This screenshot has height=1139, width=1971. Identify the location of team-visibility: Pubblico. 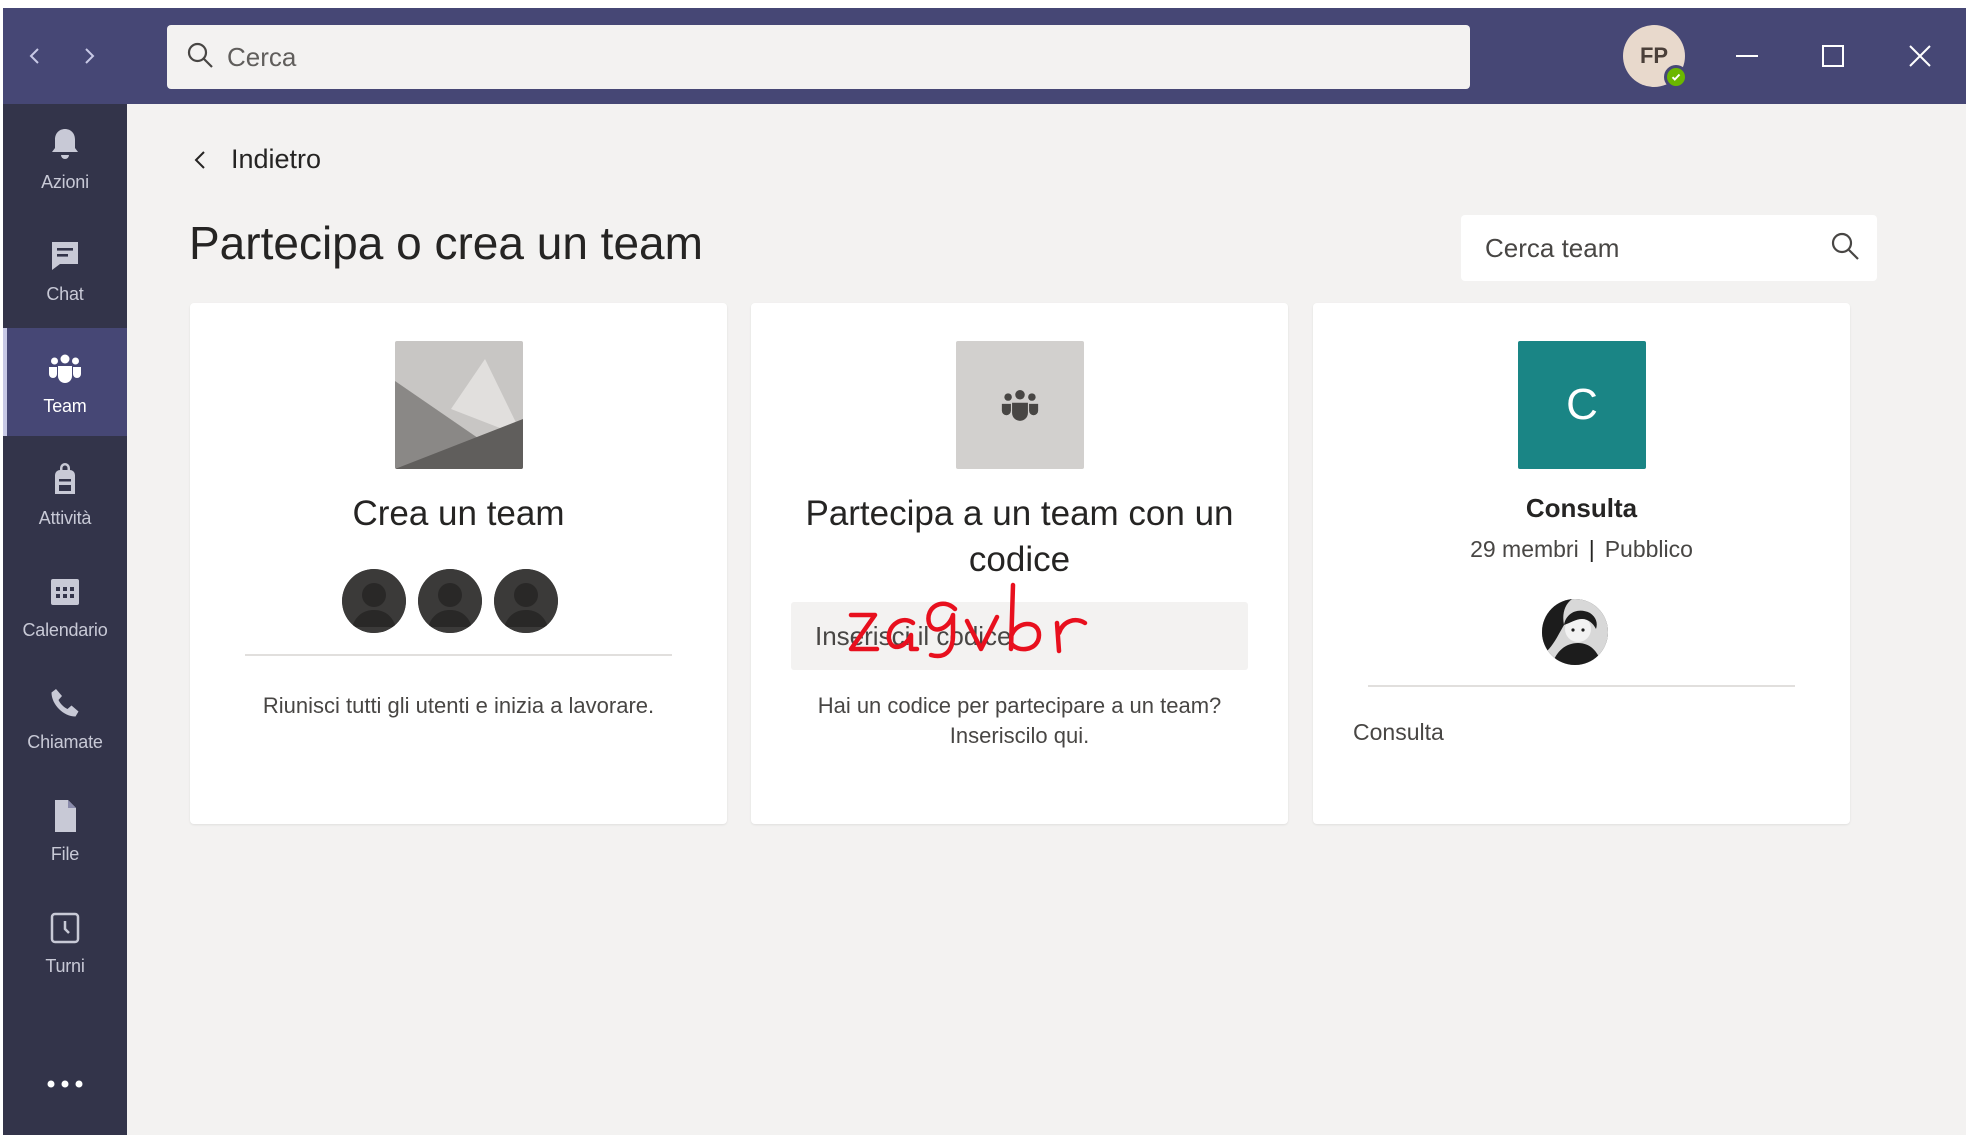
(1648, 549).